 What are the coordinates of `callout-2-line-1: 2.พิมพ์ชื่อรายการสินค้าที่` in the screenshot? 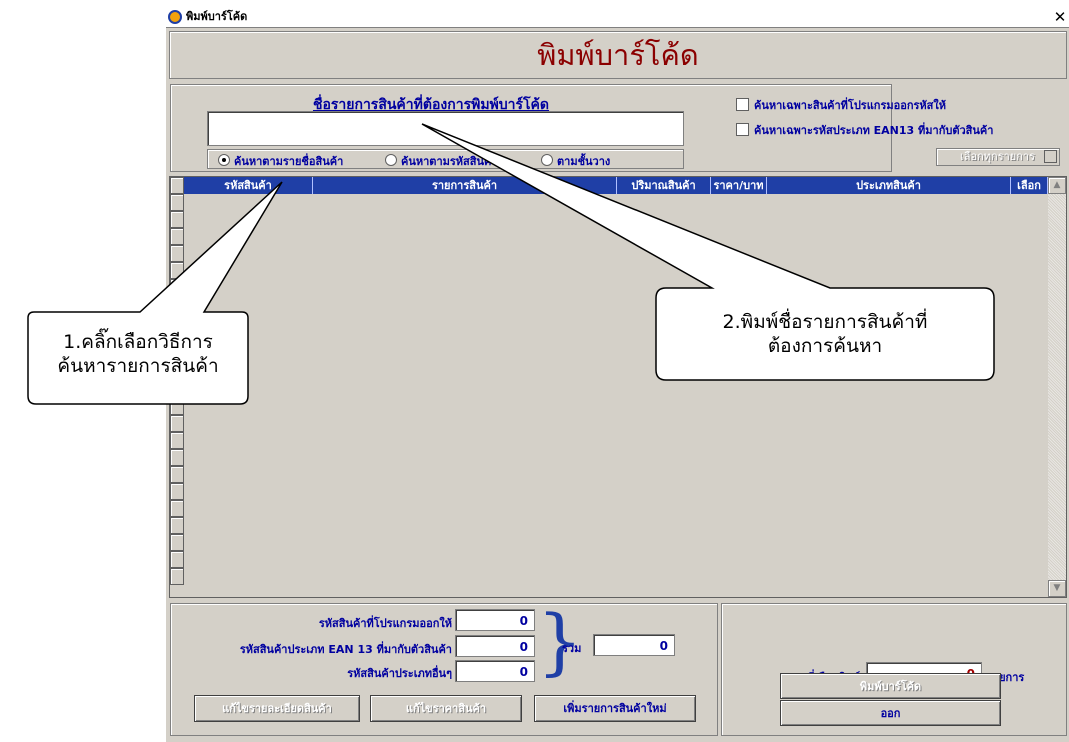 It's located at (825, 322).